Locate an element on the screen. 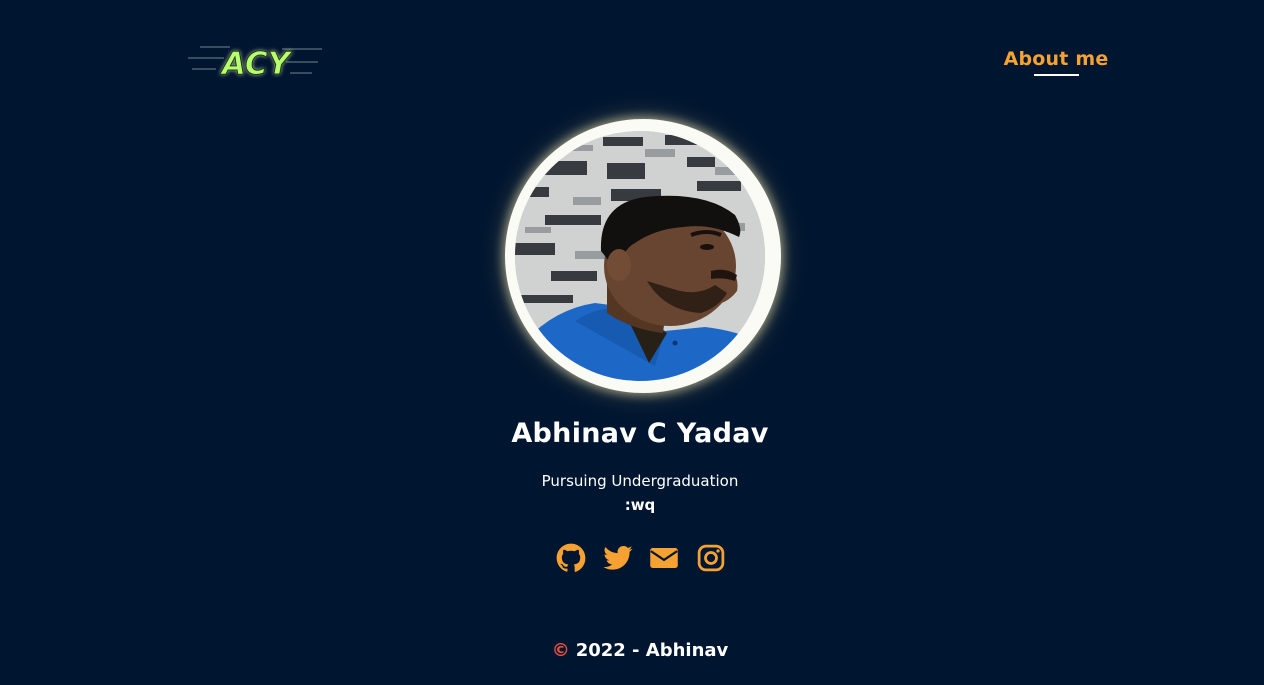 The height and width of the screenshot is (685, 1264). twitter-link is located at coordinates (618, 558).